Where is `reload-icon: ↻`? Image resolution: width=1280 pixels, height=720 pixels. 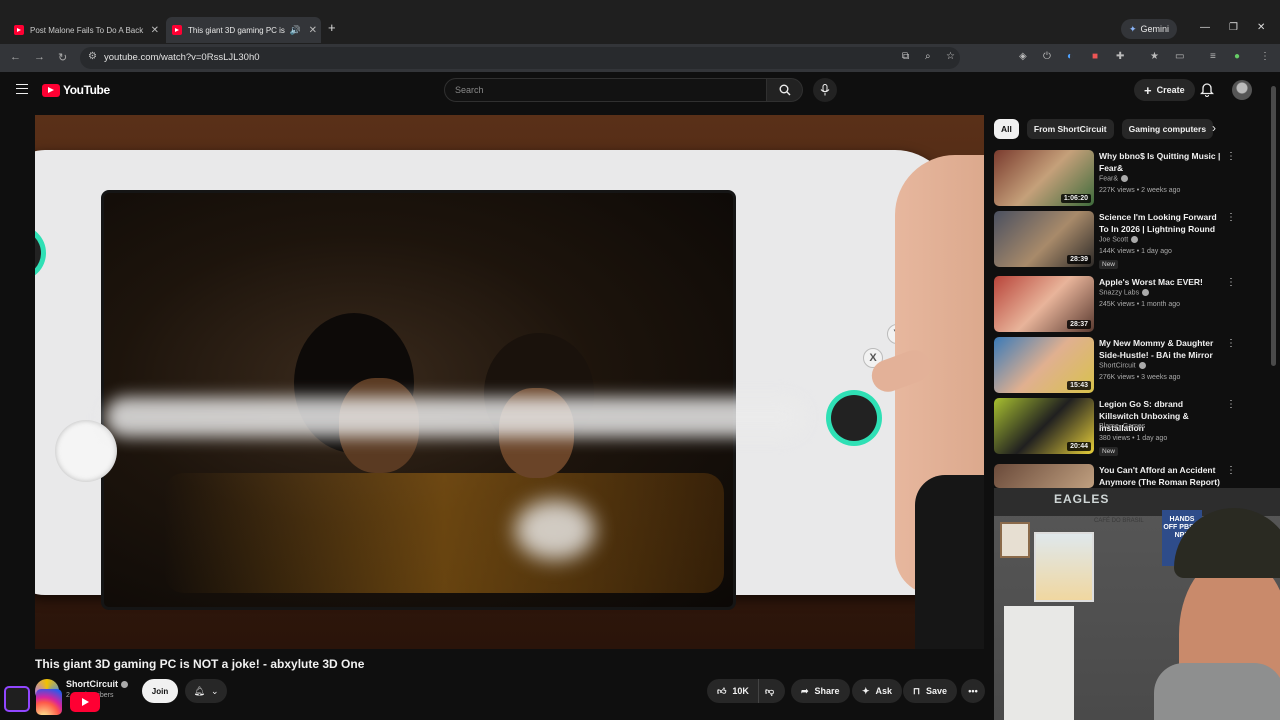 reload-icon: ↻ is located at coordinates (62, 57).